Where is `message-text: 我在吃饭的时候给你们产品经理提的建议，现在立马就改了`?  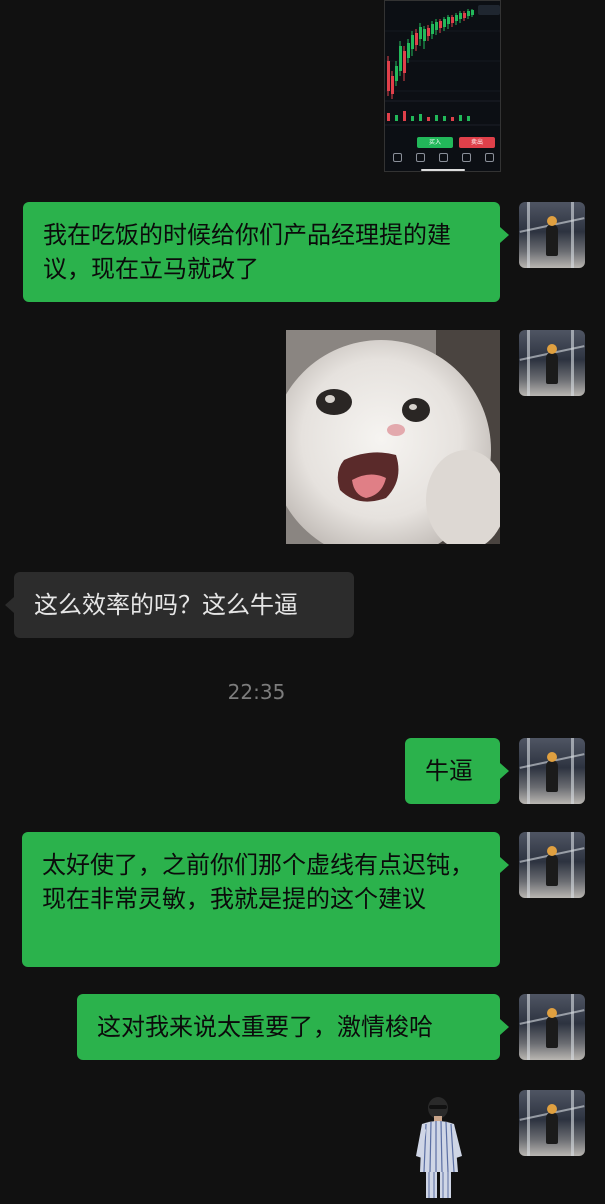 message-text: 我在吃饭的时候给你们产品经理提的建议，现在立马就改了 is located at coordinates (247, 252).